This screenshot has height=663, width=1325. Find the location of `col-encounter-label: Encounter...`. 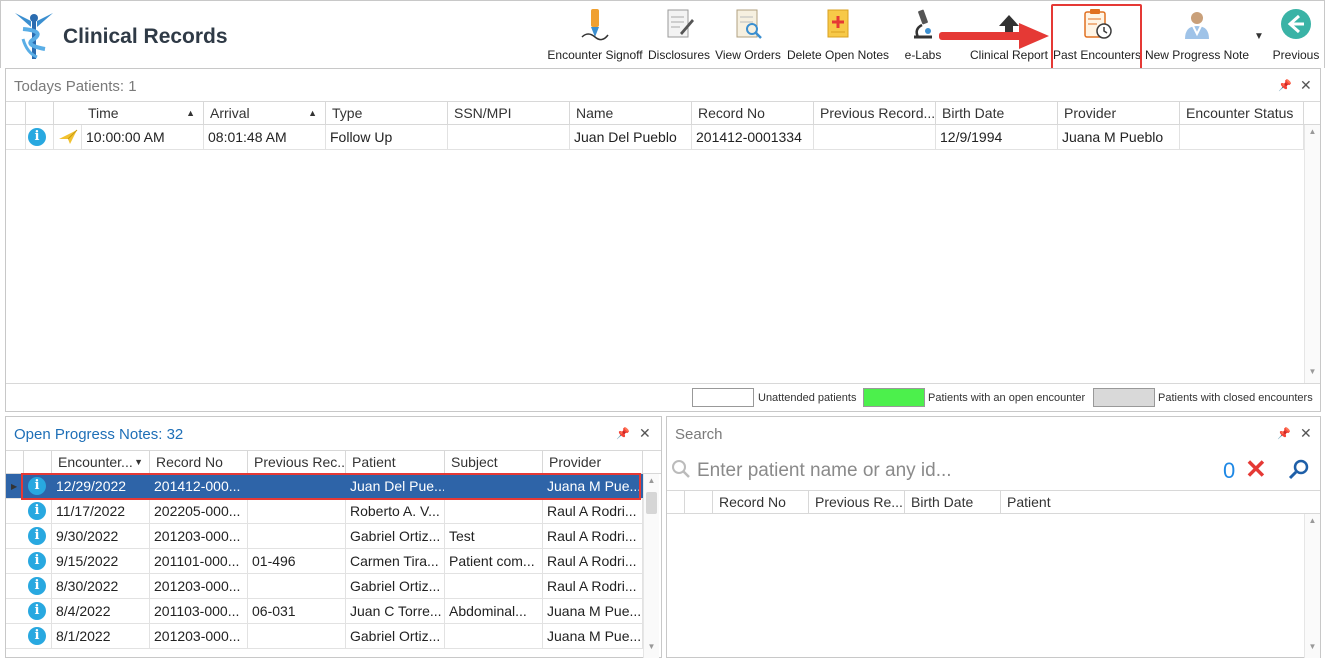

col-encounter-label: Encounter... is located at coordinates (95, 462).